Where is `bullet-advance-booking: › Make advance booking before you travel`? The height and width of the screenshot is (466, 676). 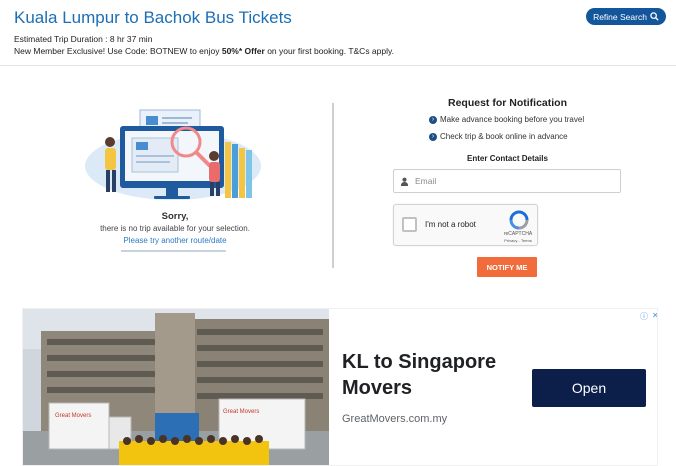
bullet-advance-booking: › Make advance booking before you travel is located at coordinates (506, 119).